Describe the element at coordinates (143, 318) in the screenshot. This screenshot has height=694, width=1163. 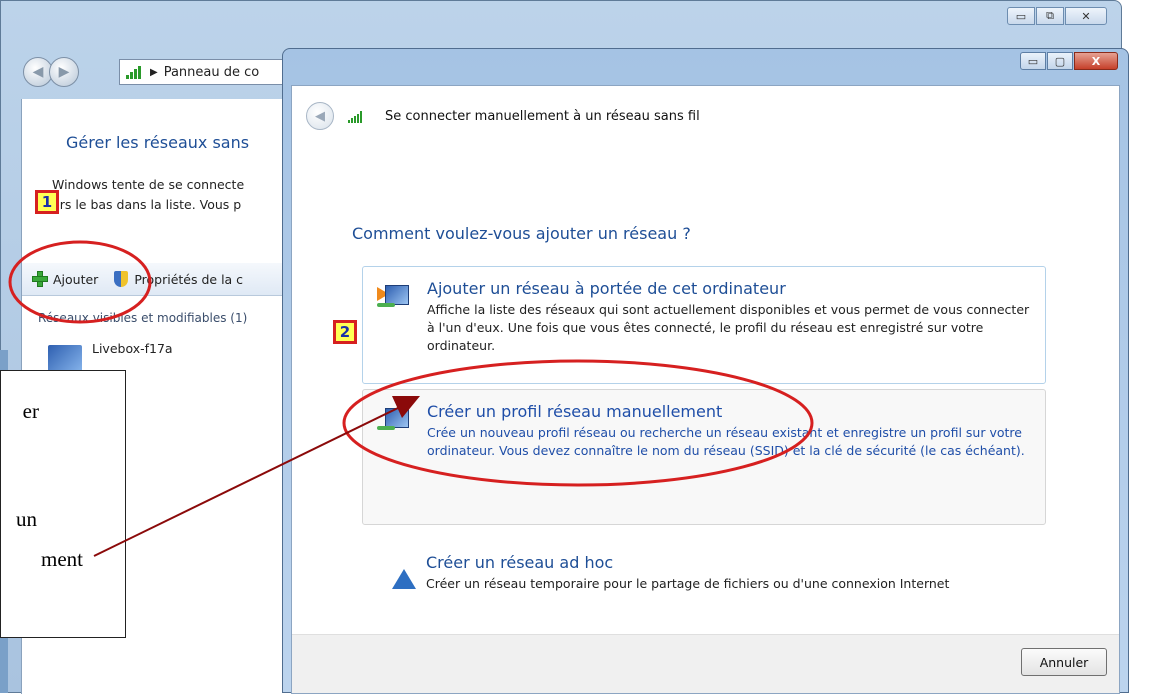
I see `visible-networks-section-label: Réseaux visibles et modifiables (1)` at that location.